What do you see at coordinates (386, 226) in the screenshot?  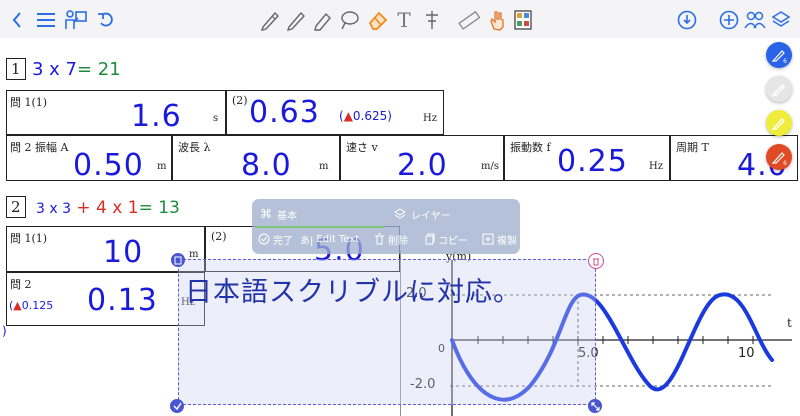 I see `selection-popup-menu: ⌘ 基本 レイヤー 完了 あ| Edit Text 削除 コピー 複製` at bounding box center [386, 226].